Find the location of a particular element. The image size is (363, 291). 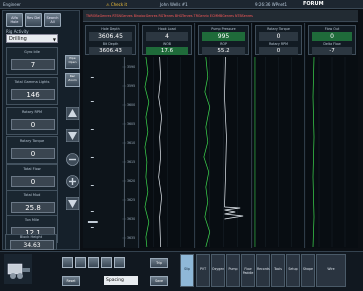

track-label: Hook Load is located at coordinates (167, 29).